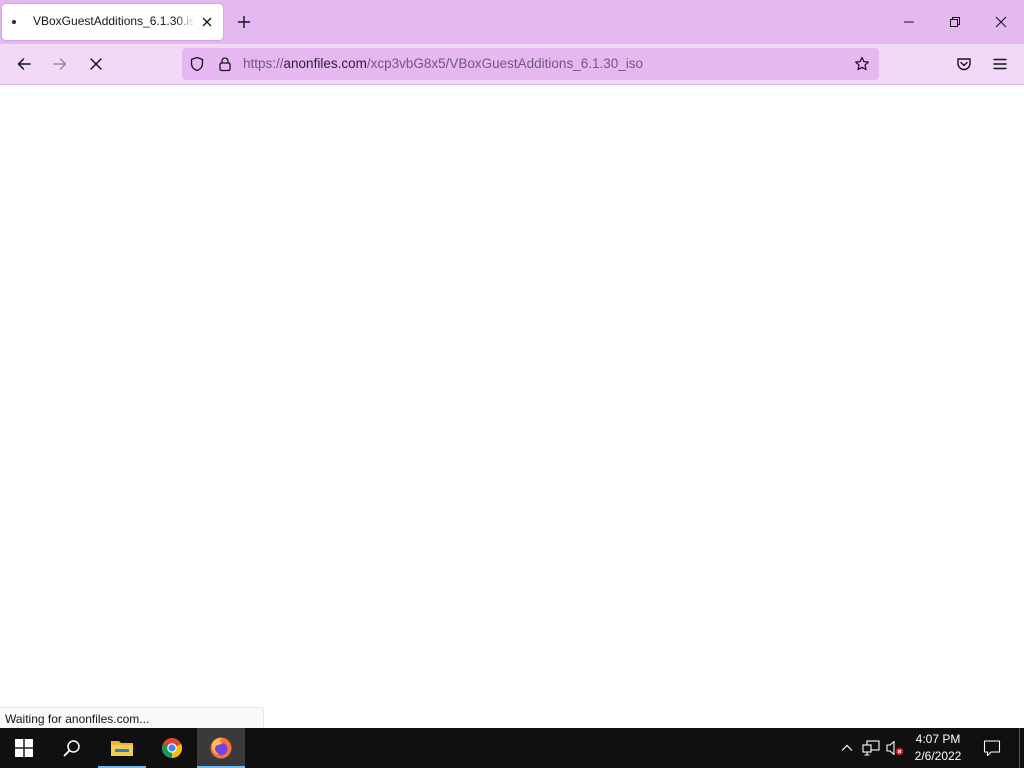  I want to click on back-button, so click(24, 64).